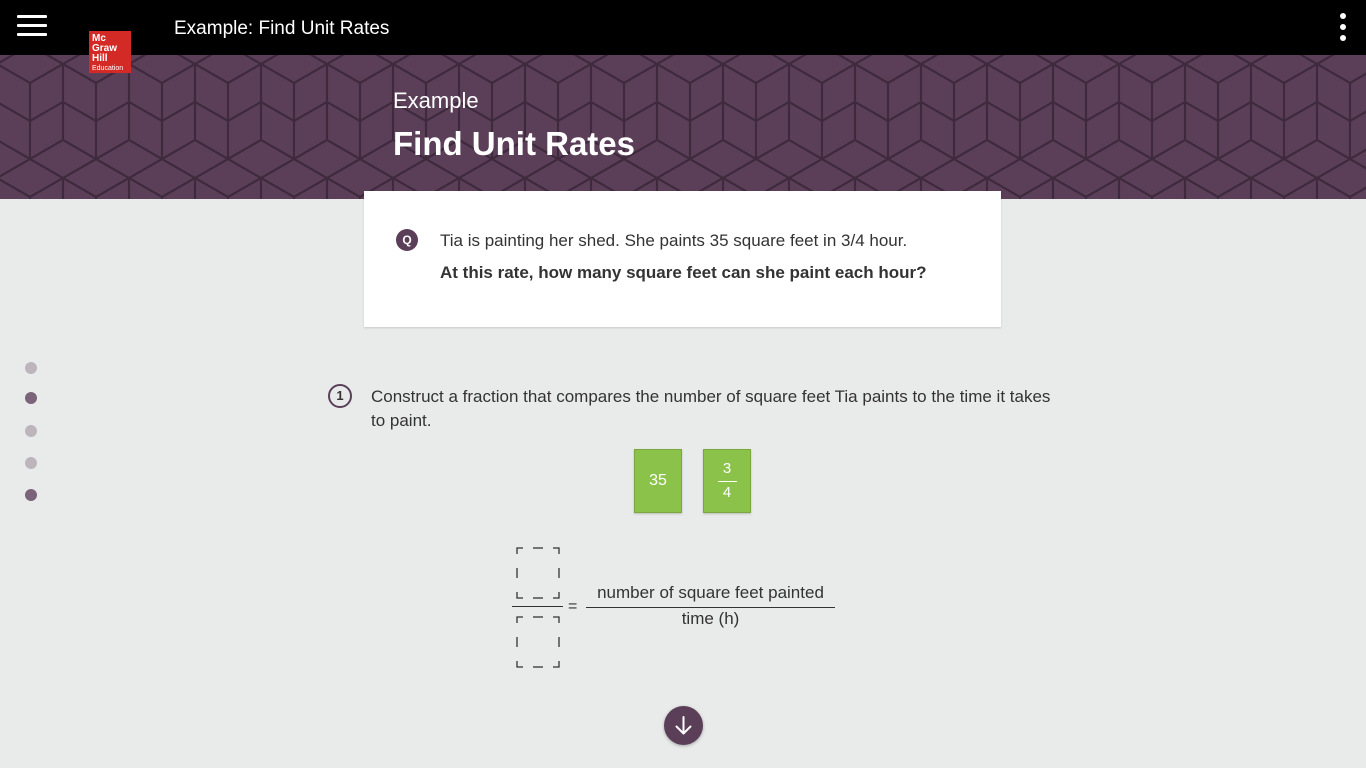 The height and width of the screenshot is (768, 1366). What do you see at coordinates (32, 27) in the screenshot?
I see `hamburger-menu-icon` at bounding box center [32, 27].